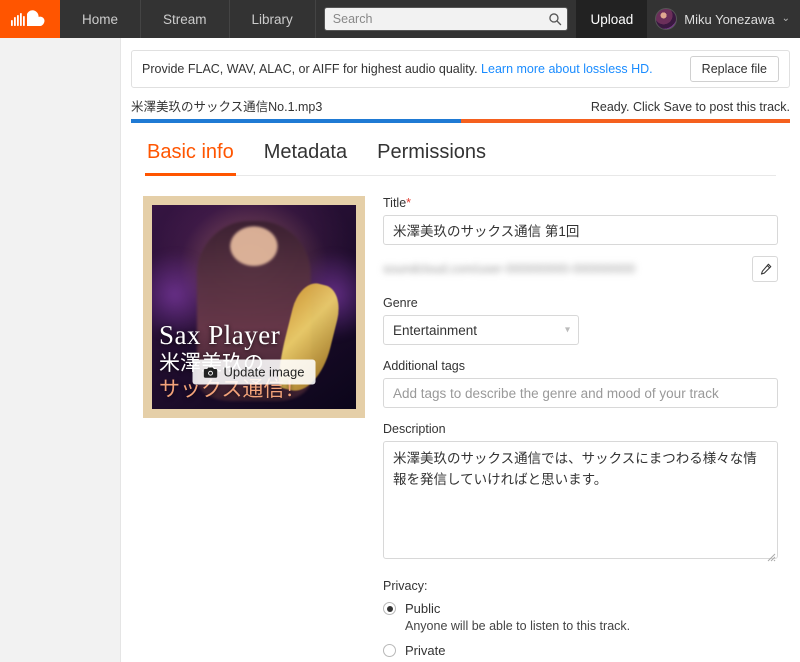  What do you see at coordinates (400, 303) in the screenshot?
I see `genre-label: Genre` at bounding box center [400, 303].